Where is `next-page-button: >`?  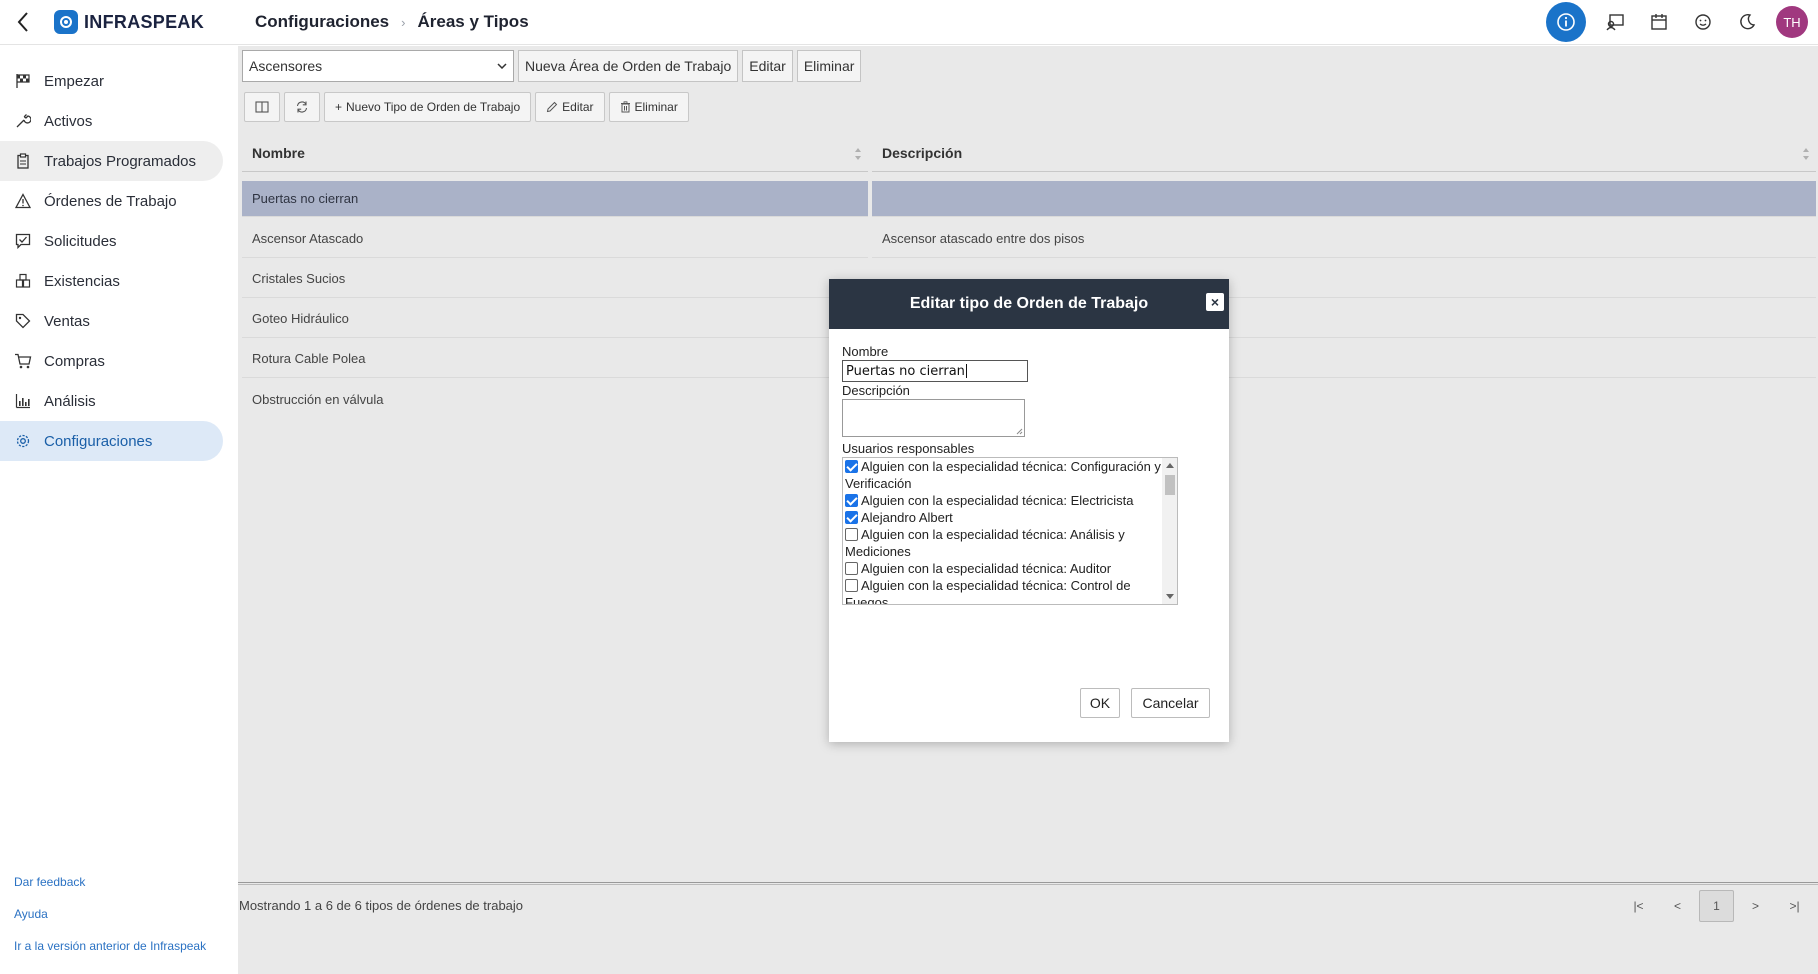
next-page-button: > is located at coordinates (1755, 906).